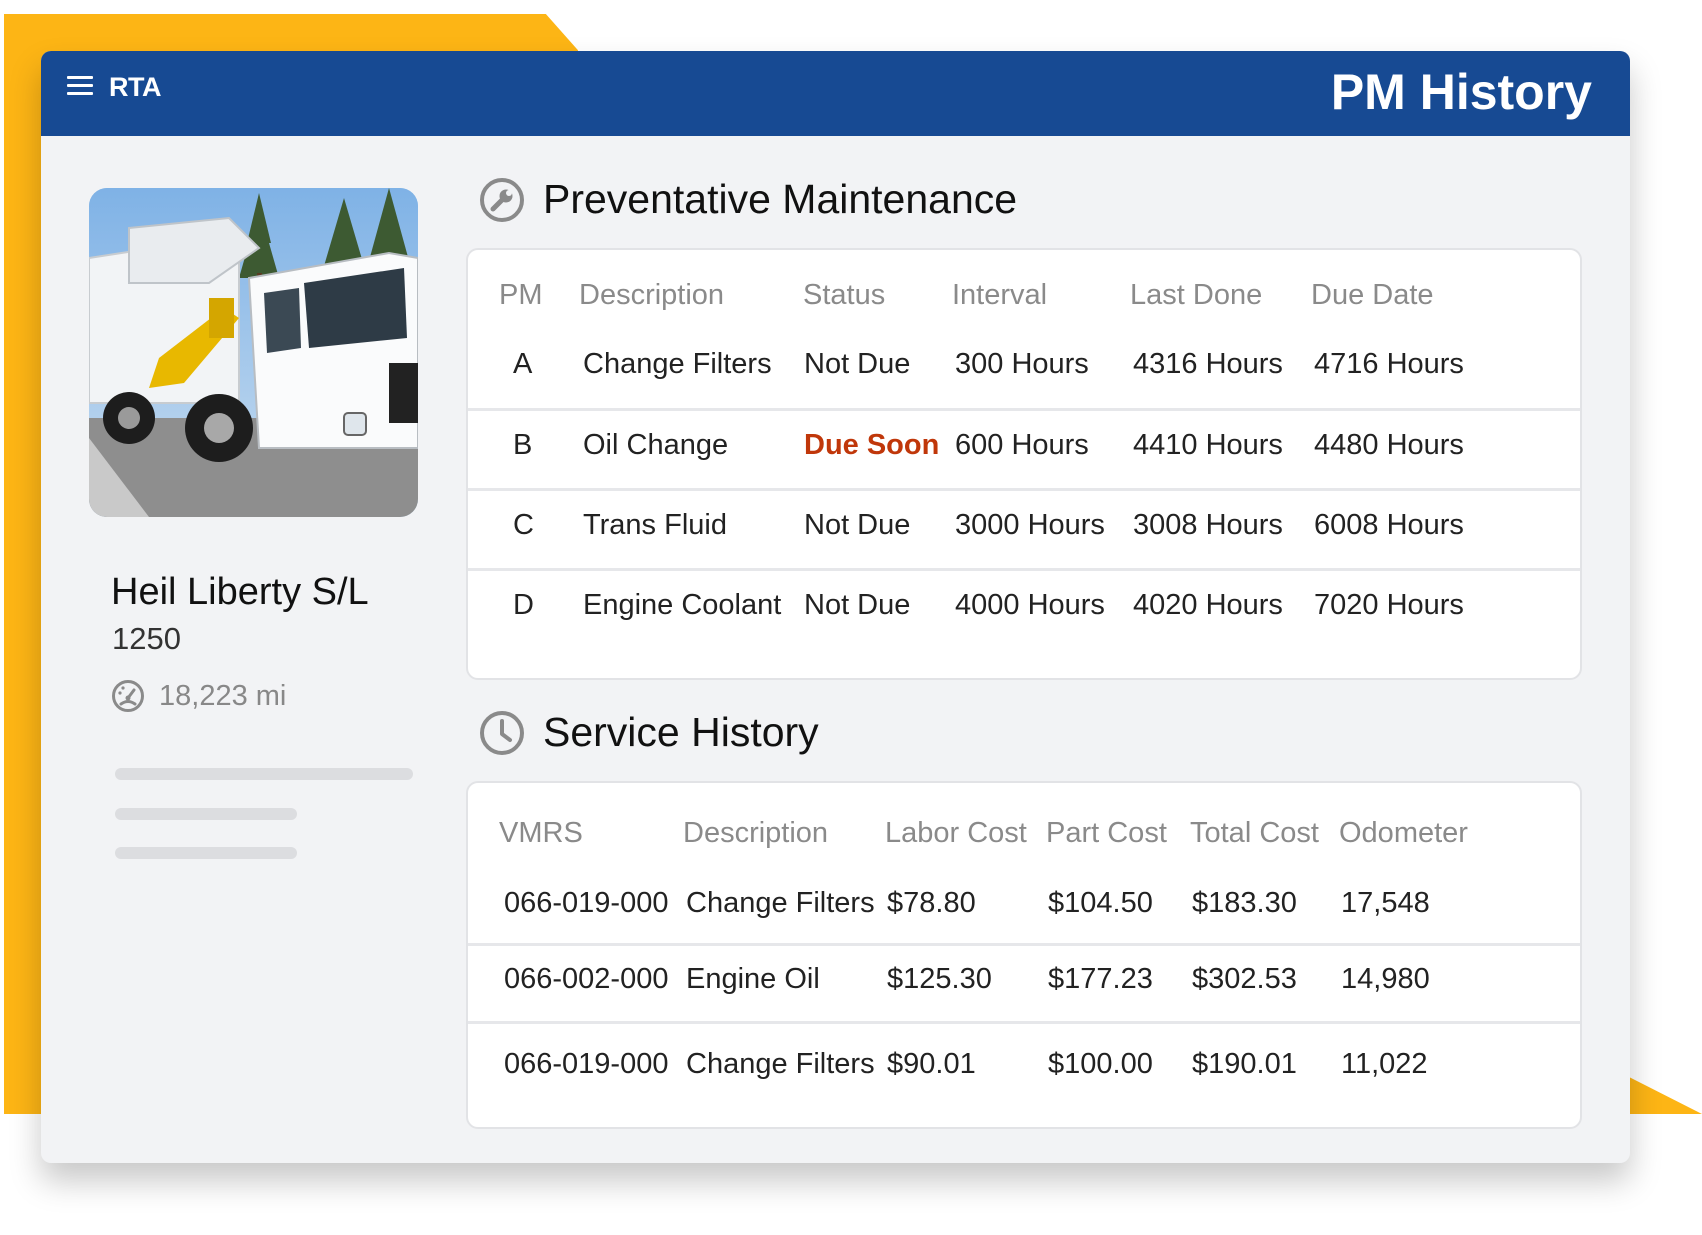 Image resolution: width=1702 pixels, height=1235 pixels. I want to click on truck-illustration, so click(253, 352).